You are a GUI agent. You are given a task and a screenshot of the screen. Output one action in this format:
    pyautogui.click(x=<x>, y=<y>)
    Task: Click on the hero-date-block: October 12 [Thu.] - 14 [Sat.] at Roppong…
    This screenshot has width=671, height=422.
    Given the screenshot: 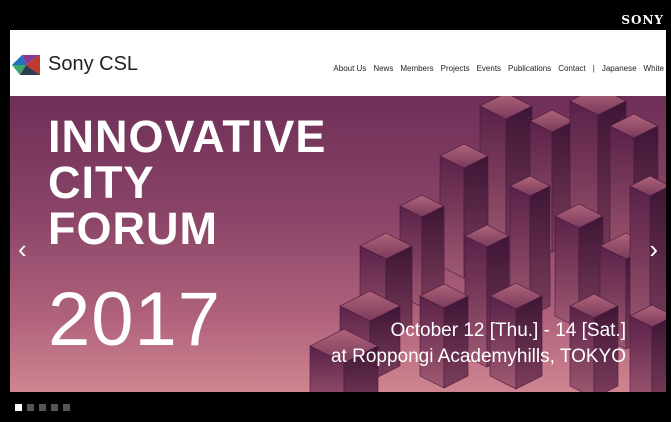 What is the action you would take?
    pyautogui.click(x=478, y=344)
    